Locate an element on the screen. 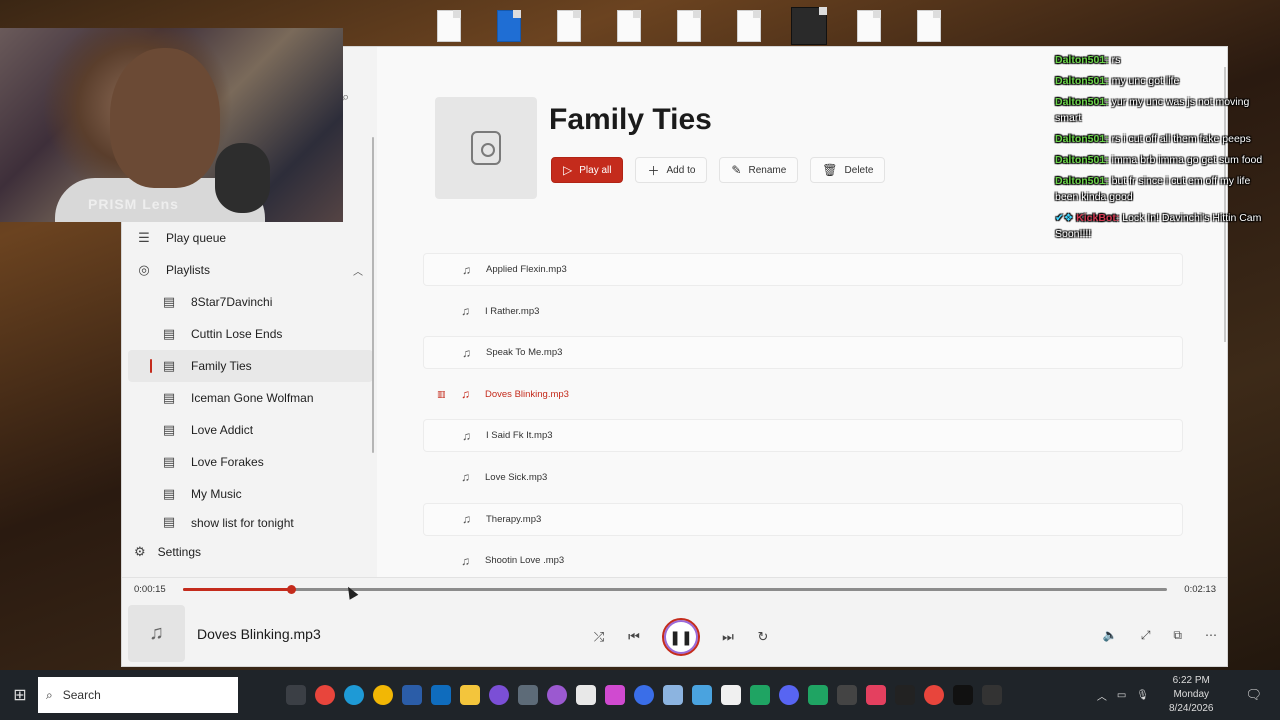 Image resolution: width=1280 pixels, height=720 pixels. track-row: ▥ ♫ Speak To Me.mp3 is located at coordinates (803, 353).